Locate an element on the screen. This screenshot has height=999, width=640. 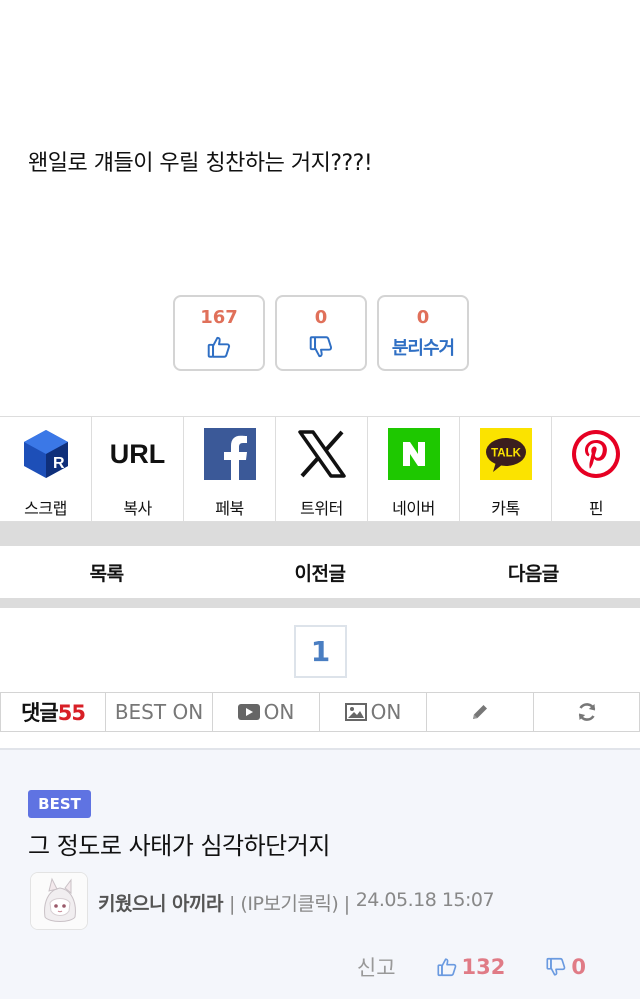
share-label: 핀 is located at coordinates (596, 508).